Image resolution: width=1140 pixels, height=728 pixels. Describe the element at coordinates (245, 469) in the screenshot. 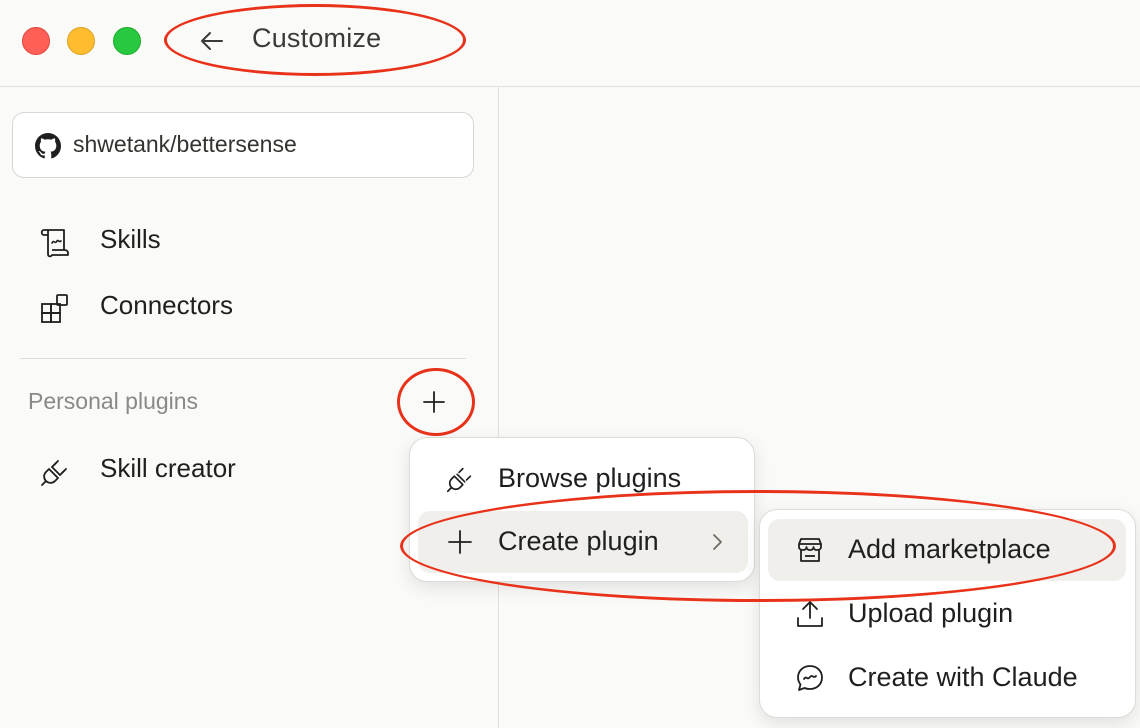

I see `sidebar-item-skill-creator: Skill creator` at that location.